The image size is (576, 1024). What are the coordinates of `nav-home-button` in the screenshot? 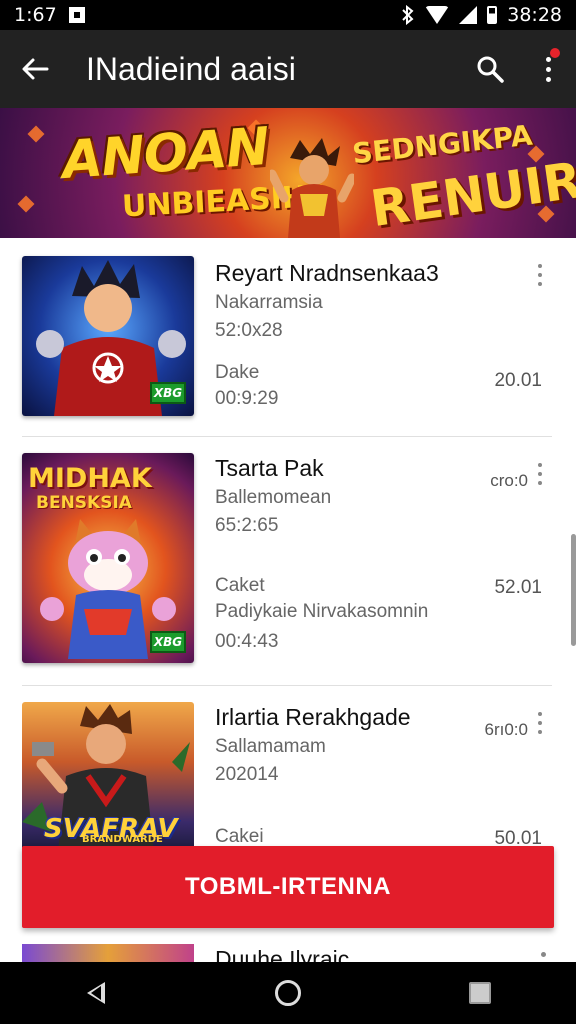 It's located at (288, 993).